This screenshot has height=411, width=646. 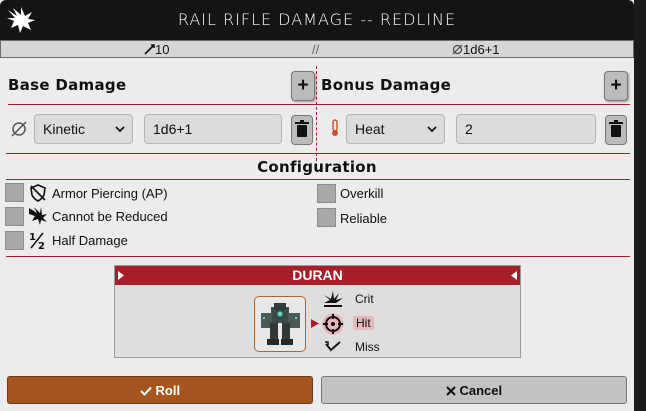 What do you see at coordinates (333, 324) in the screenshot?
I see `hit-icon` at bounding box center [333, 324].